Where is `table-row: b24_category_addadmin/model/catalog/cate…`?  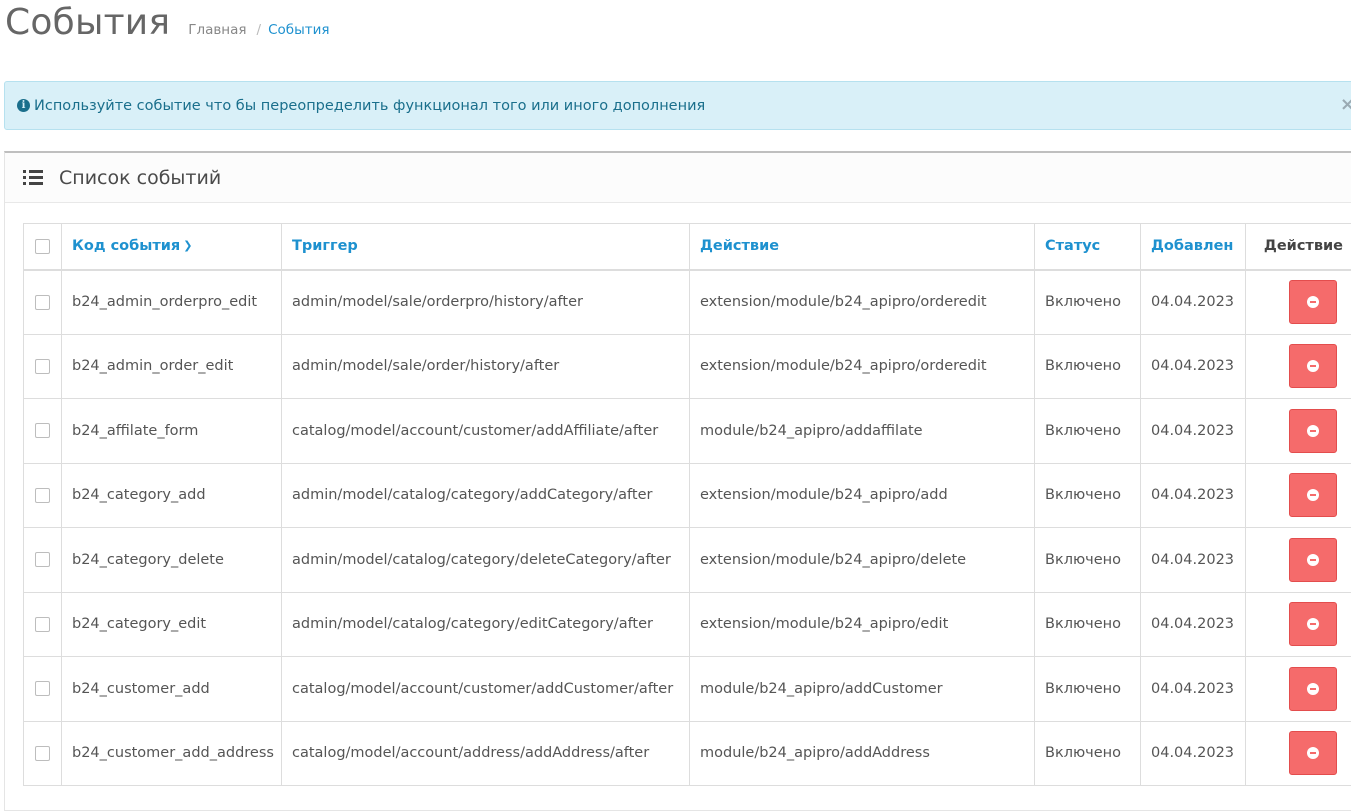
table-row: b24_category_addadmin/model/catalog/cate… is located at coordinates (687, 495).